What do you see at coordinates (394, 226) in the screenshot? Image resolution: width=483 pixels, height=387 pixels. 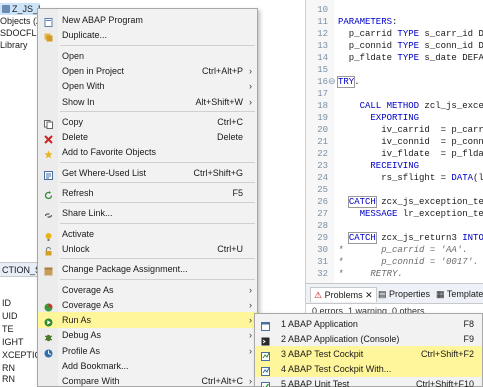 I see `code-line: 28` at bounding box center [394, 226].